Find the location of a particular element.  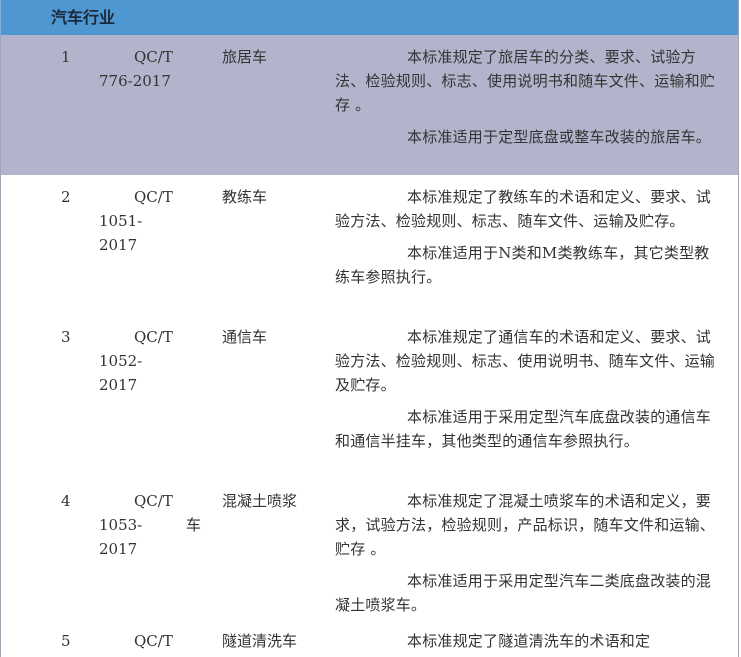

standard-code: QC/T 776-2017 is located at coordinates (136, 69).